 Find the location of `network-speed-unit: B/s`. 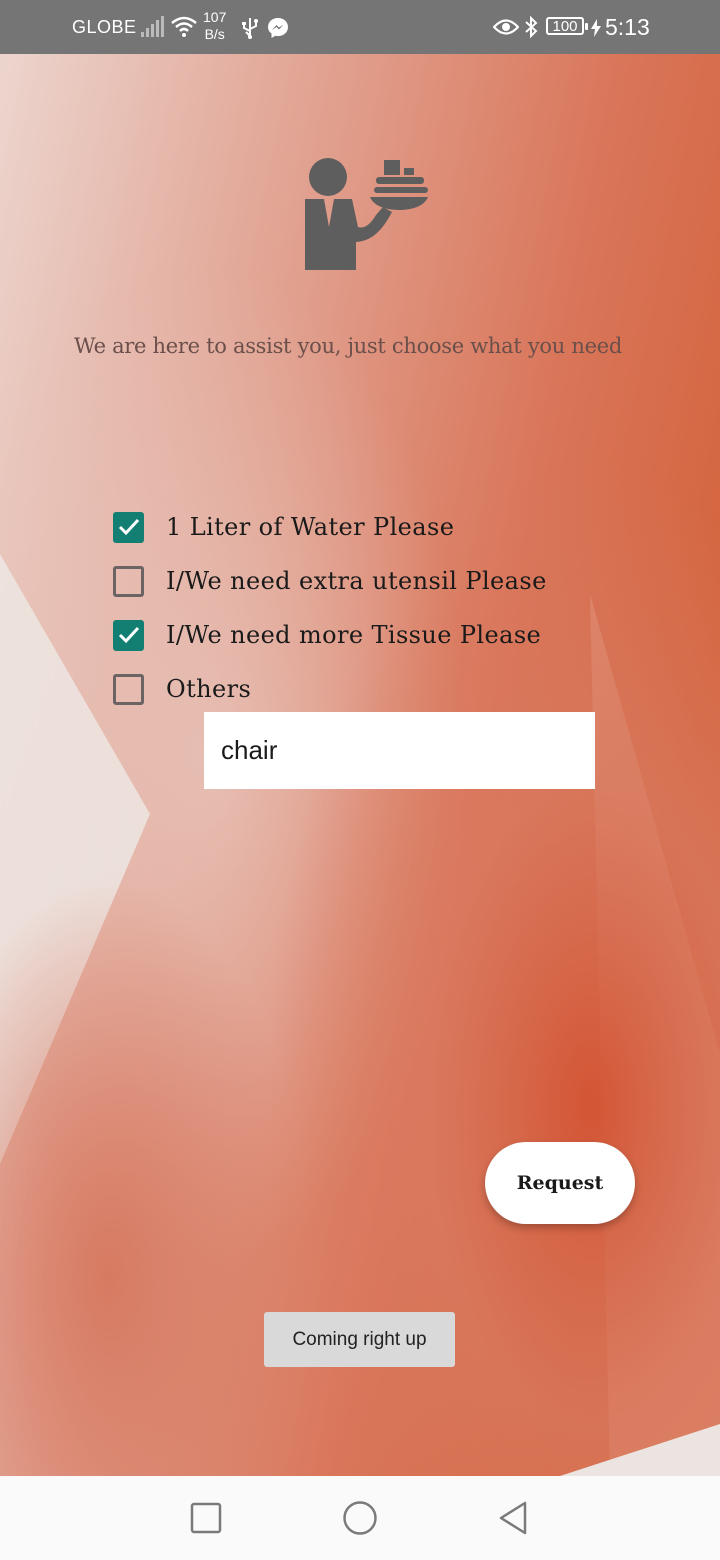

network-speed-unit: B/s is located at coordinates (214, 34).